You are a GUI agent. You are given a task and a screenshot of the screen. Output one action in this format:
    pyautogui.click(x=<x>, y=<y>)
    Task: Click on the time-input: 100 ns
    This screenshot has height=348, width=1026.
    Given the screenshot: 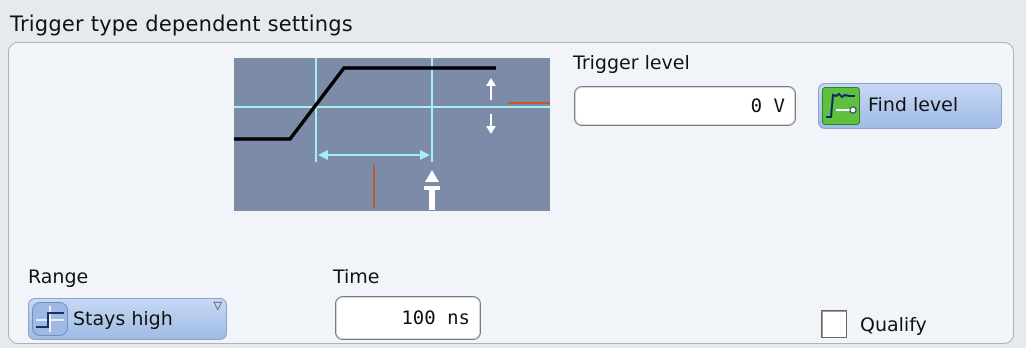 What is the action you would take?
    pyautogui.click(x=408, y=318)
    